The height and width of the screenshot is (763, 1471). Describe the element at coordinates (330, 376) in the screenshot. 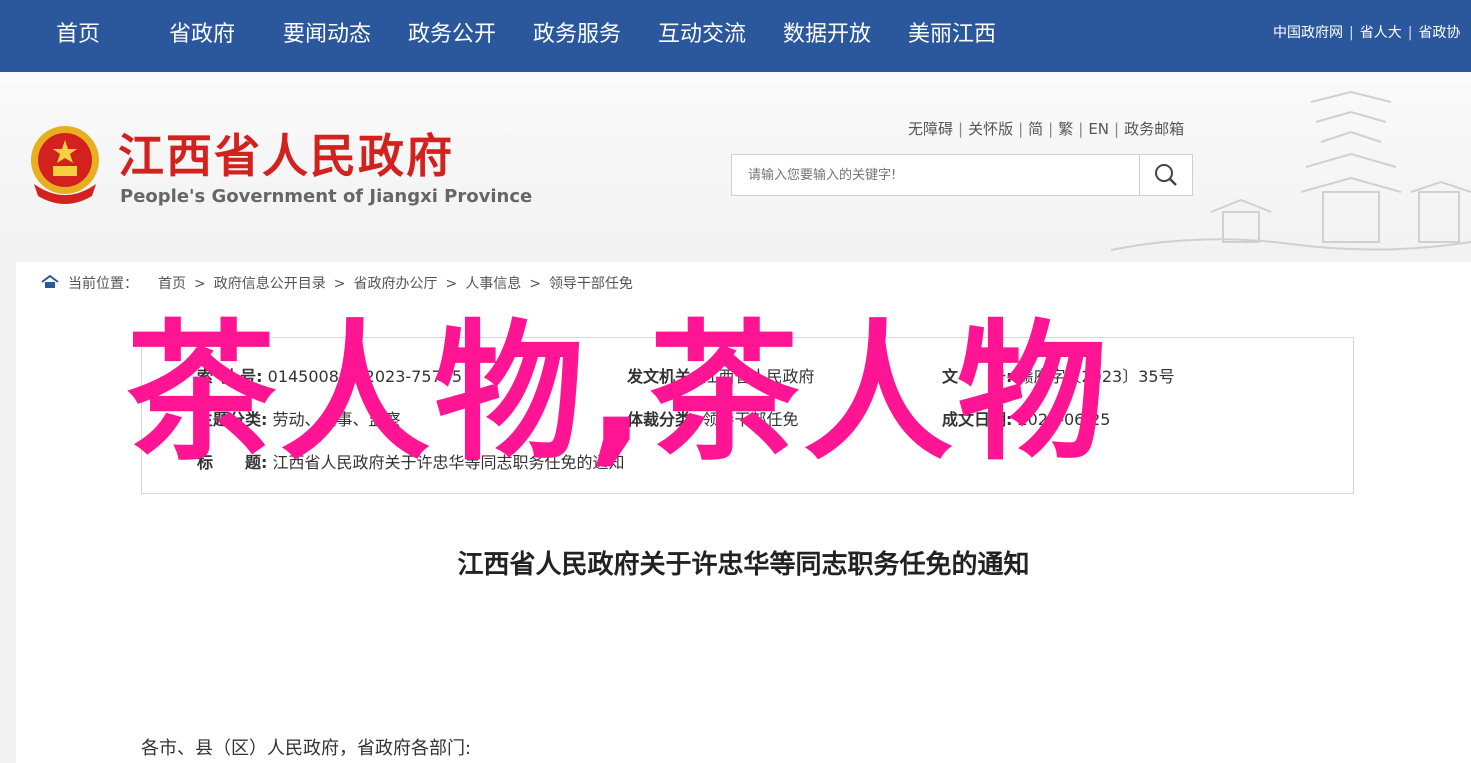

I see `meta-index: 索 引 号: 014500843/2023-75735` at that location.